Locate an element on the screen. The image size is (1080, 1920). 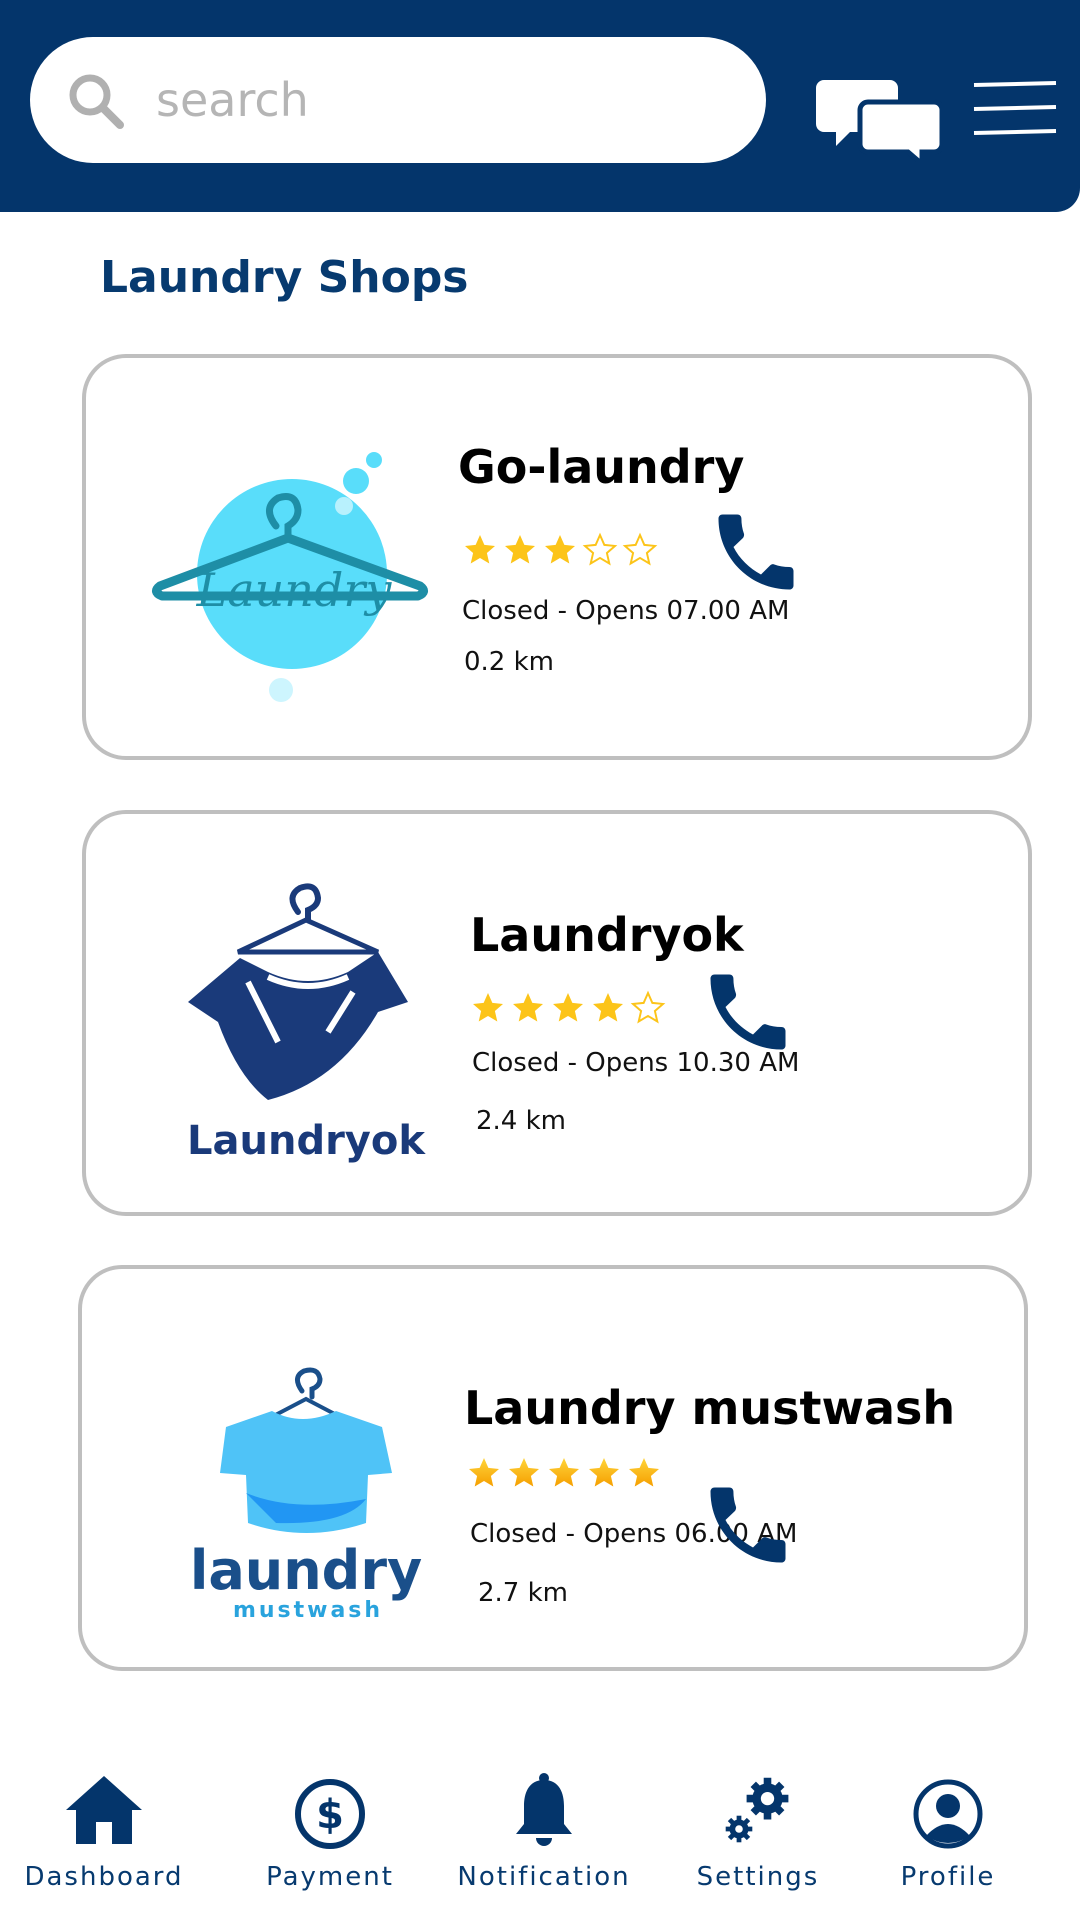
nav-label: Dashboard is located at coordinates (104, 1877).